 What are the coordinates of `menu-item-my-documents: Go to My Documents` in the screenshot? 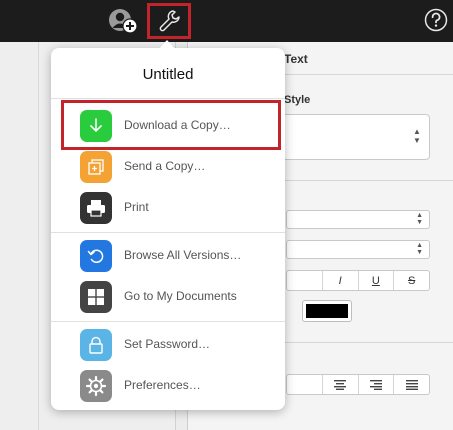 It's located at (168, 296).